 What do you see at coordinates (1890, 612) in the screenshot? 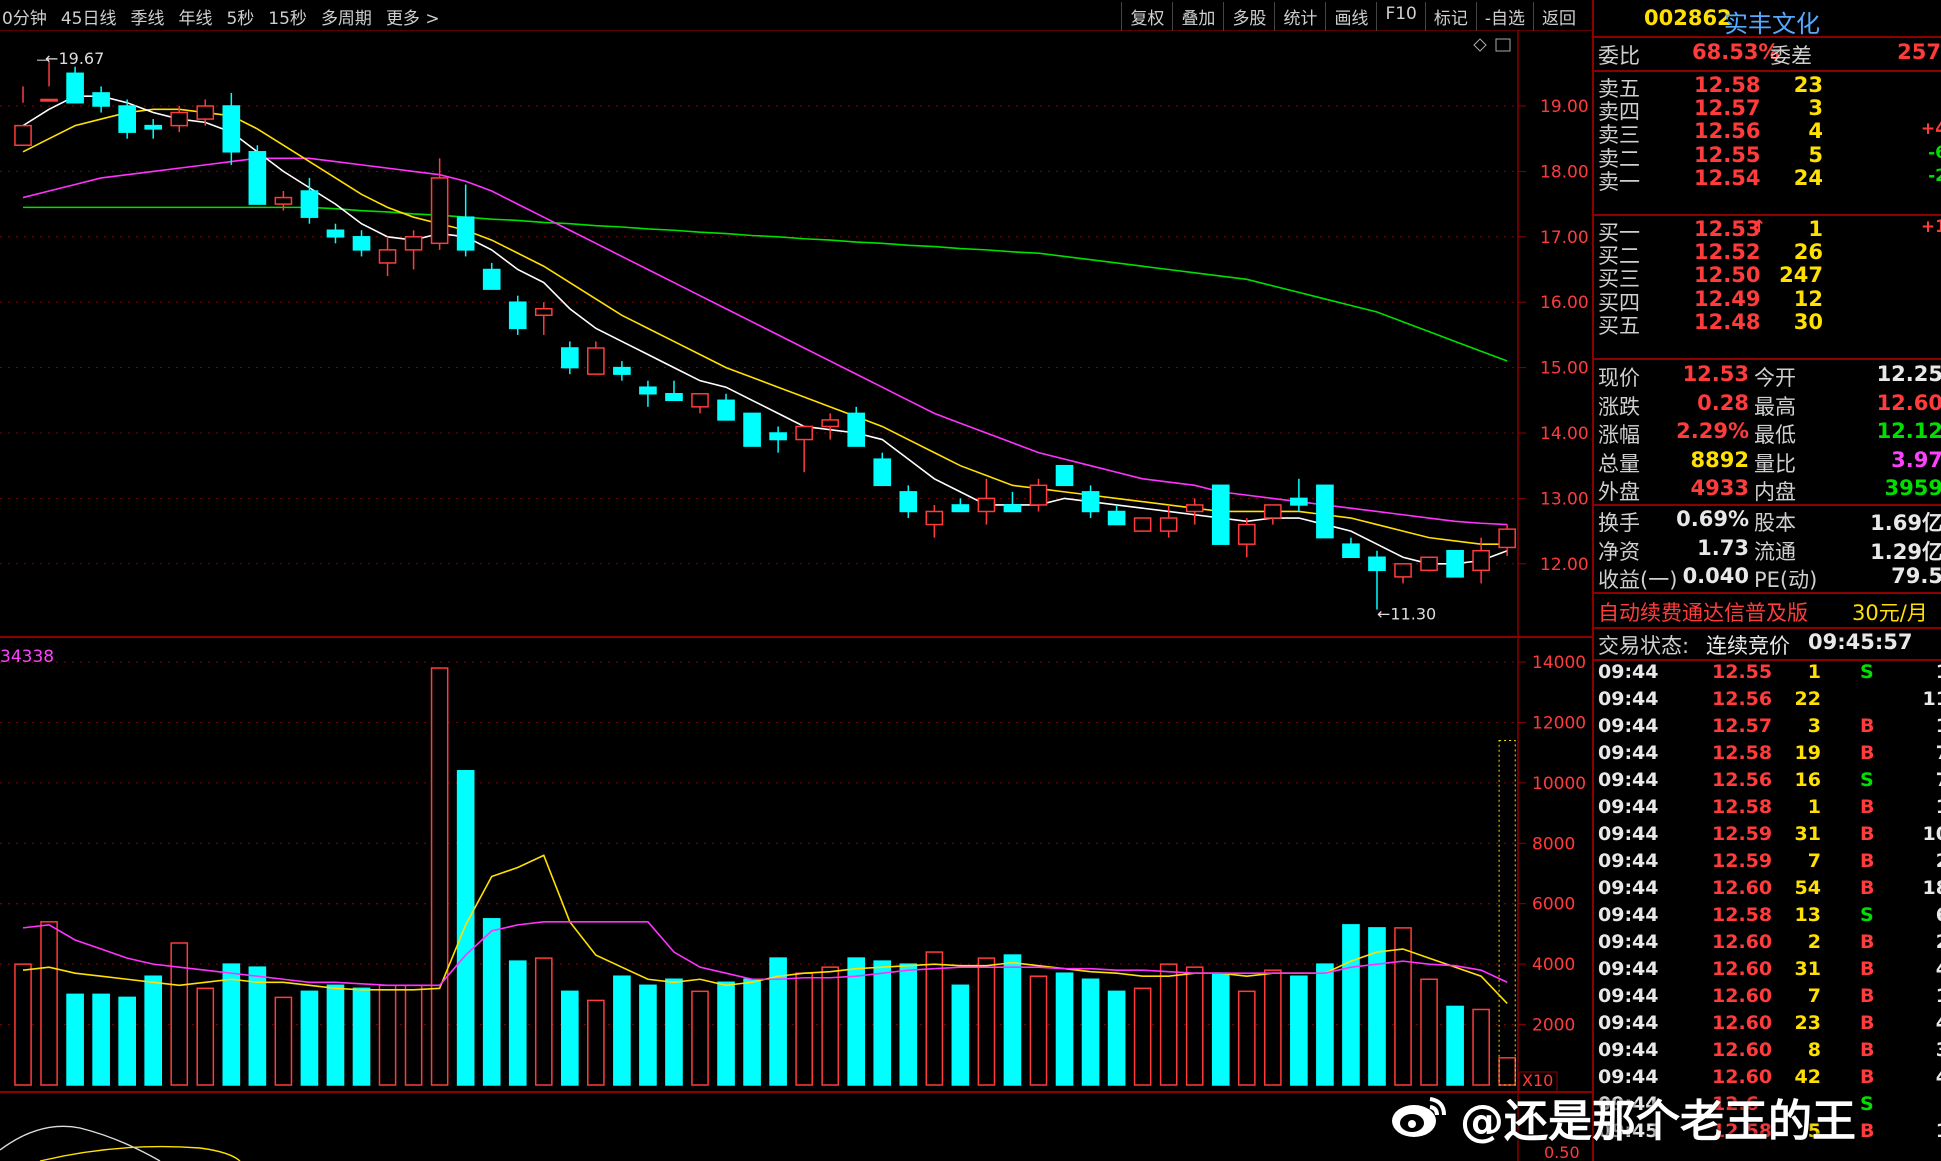
I see `ad-price: 30元/月` at bounding box center [1890, 612].